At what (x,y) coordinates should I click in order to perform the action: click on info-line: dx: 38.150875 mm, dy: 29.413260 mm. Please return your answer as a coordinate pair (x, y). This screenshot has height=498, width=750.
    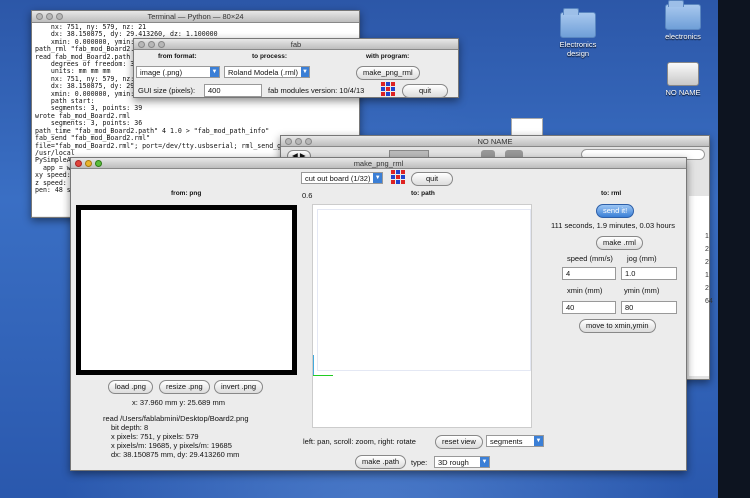
    Looking at the image, I should click on (175, 454).